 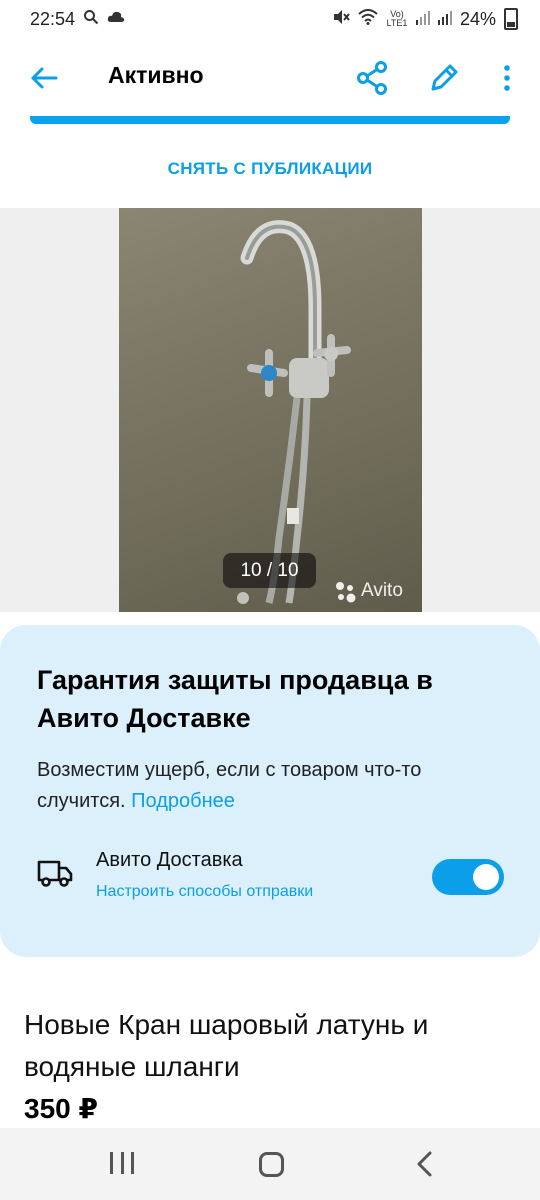 I want to click on more-button, so click(x=507, y=78).